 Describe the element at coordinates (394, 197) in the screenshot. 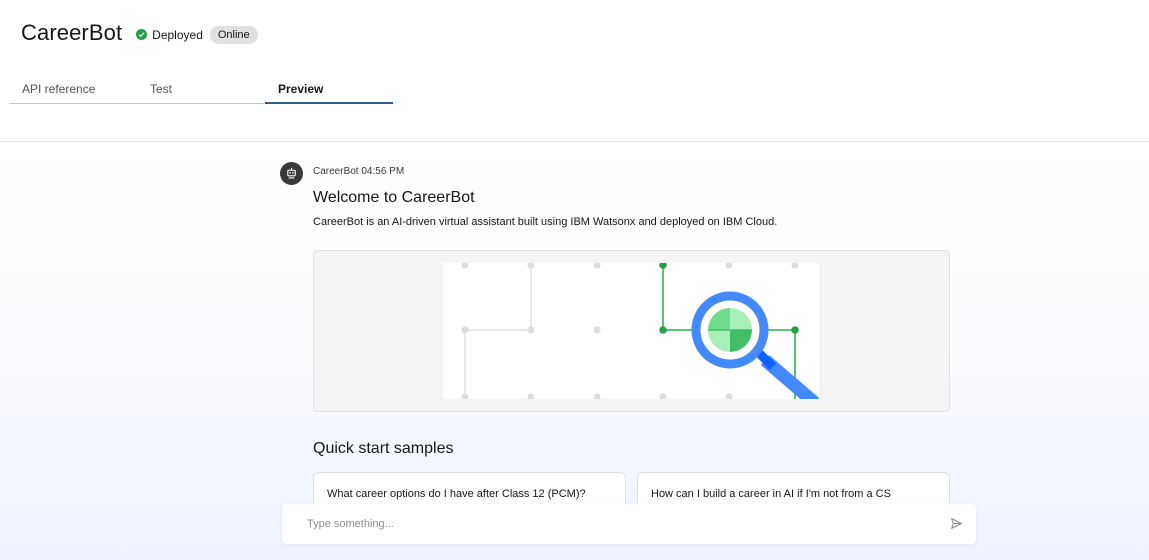

I see `welcome-heading: Welcome to CareerBot` at that location.